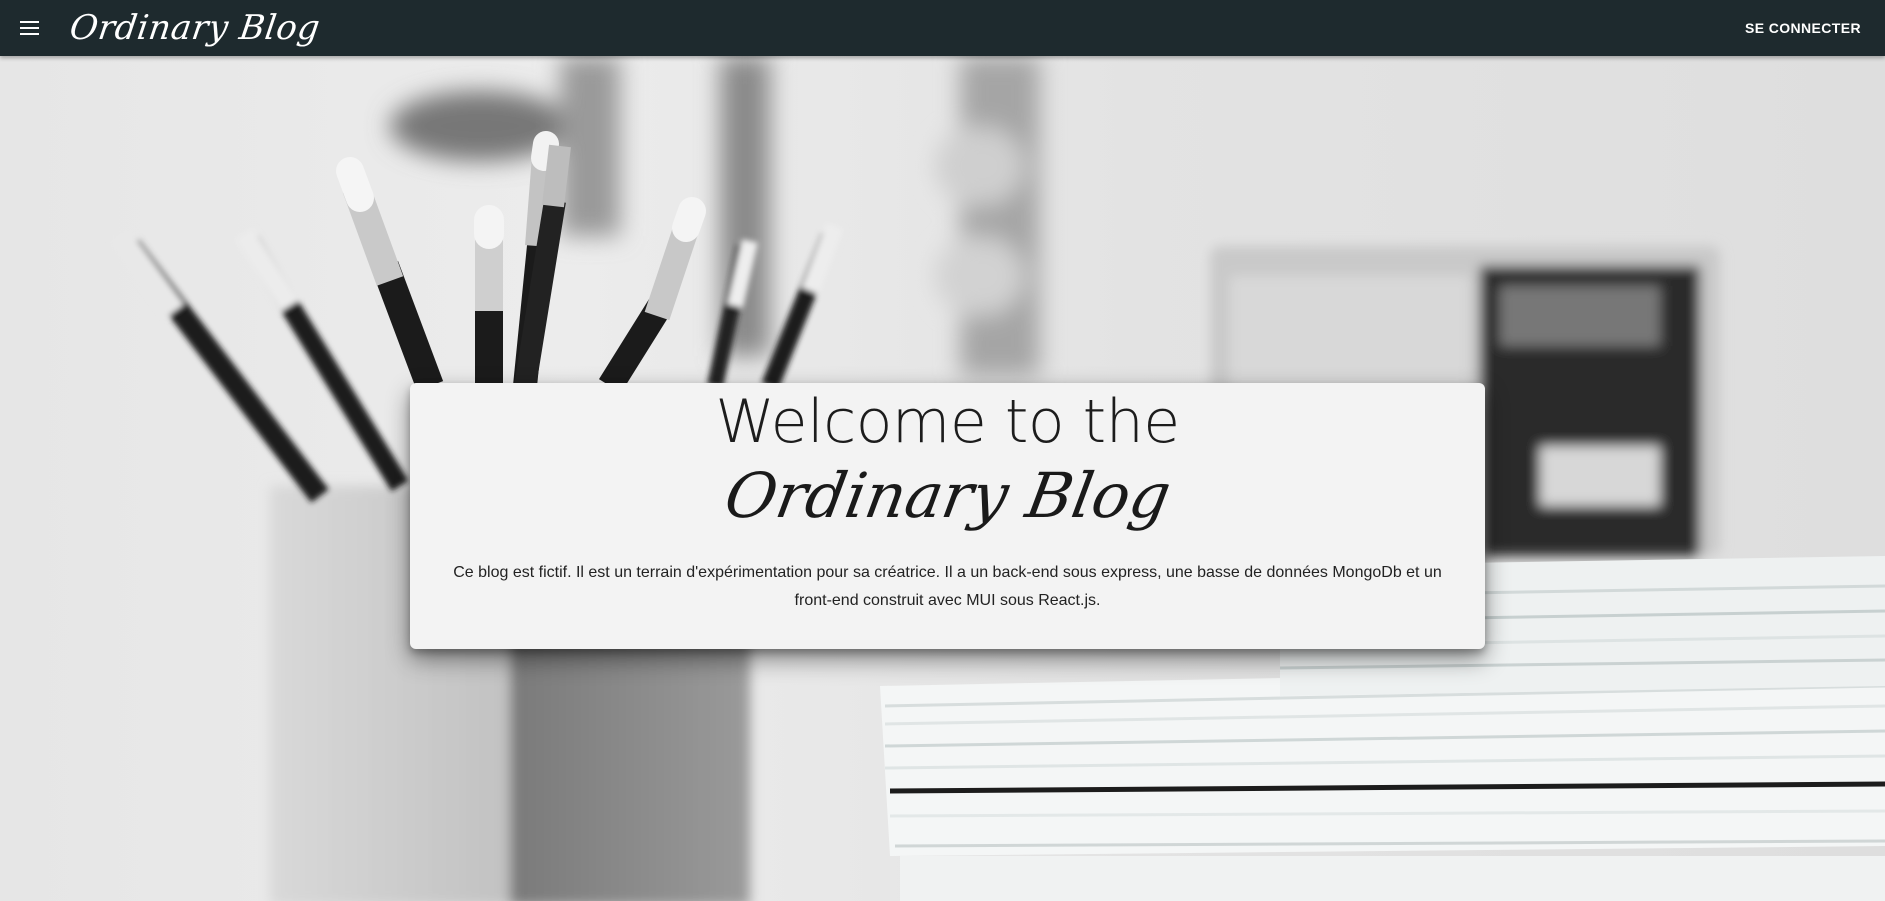  What do you see at coordinates (947, 495) in the screenshot?
I see `welcome-brand: Ordinary Blog` at bounding box center [947, 495].